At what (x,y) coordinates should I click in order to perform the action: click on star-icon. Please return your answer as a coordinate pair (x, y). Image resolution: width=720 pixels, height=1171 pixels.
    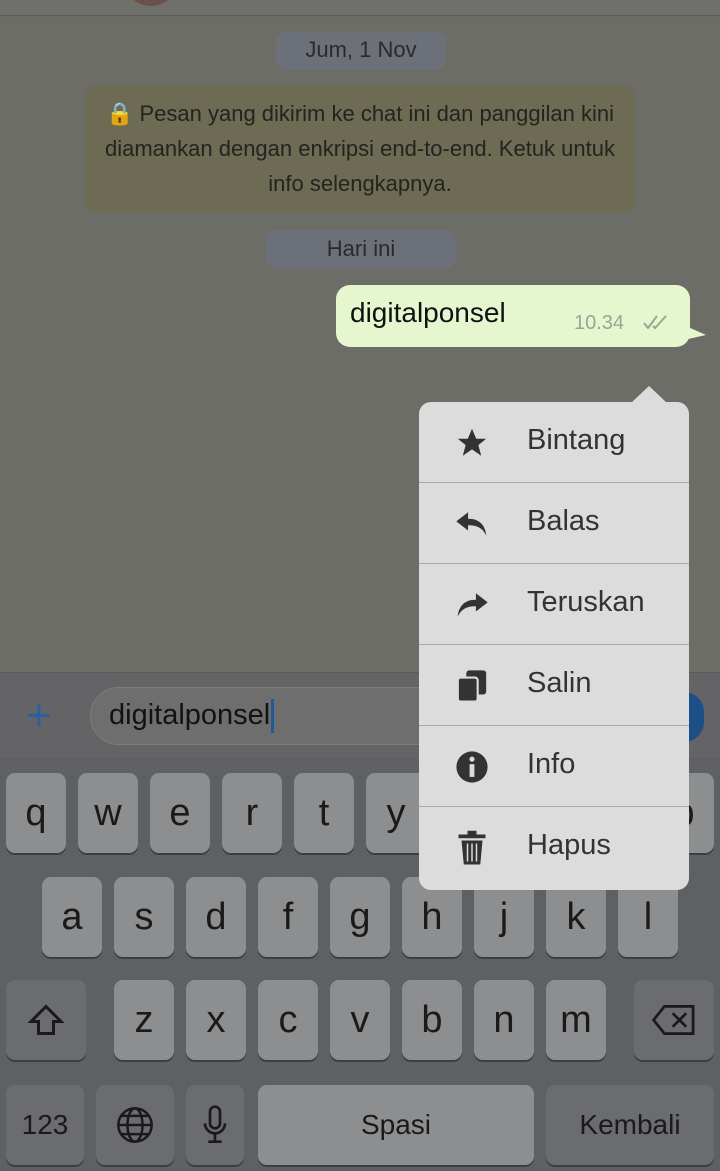
    Looking at the image, I should click on (472, 443).